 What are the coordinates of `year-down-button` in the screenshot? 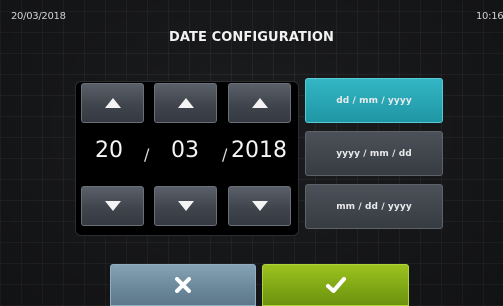 It's located at (259, 206).